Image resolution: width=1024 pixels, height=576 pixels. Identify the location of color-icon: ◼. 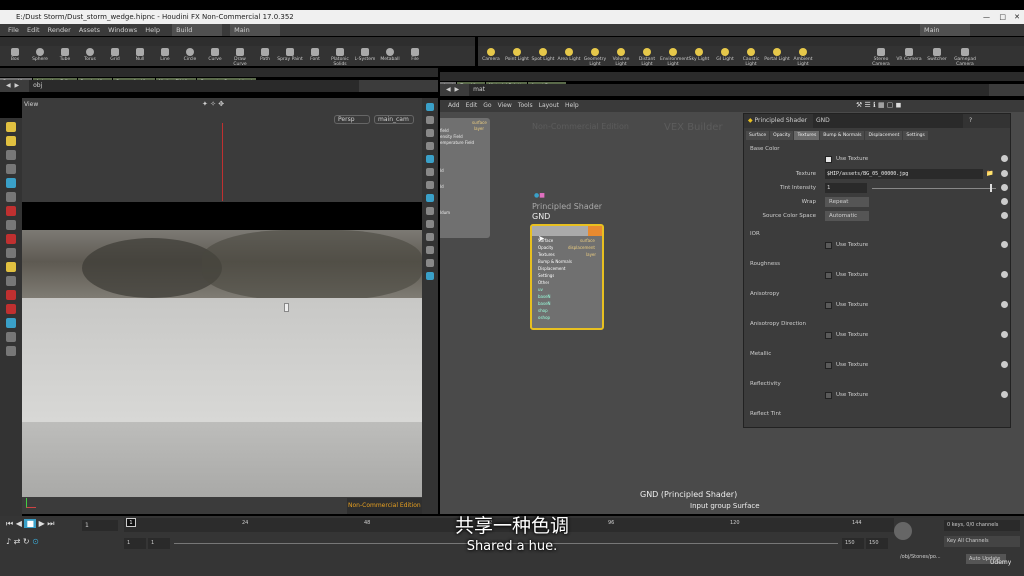
(899, 105).